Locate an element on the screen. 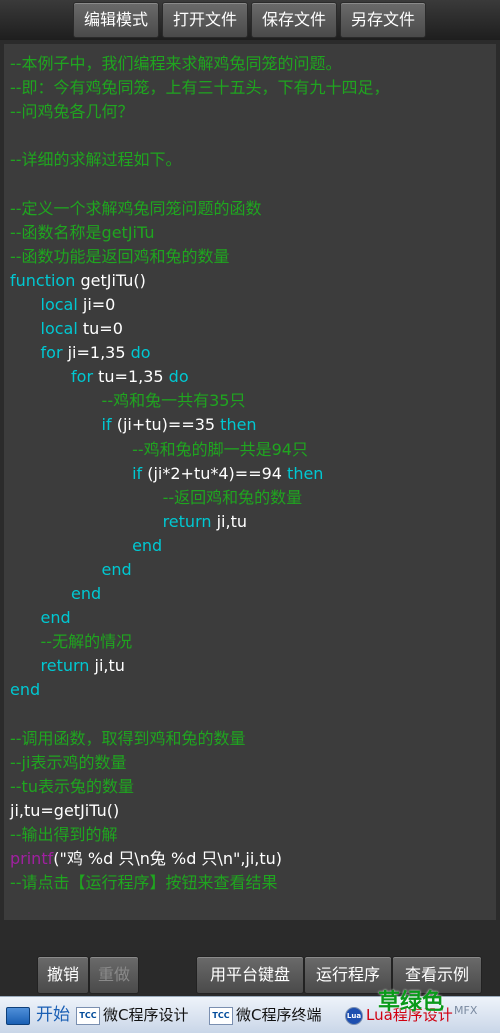 Image resolution: width=500 pixels, height=1033 pixels. taskbar-item-label: 微C程序终端 is located at coordinates (279, 1015).